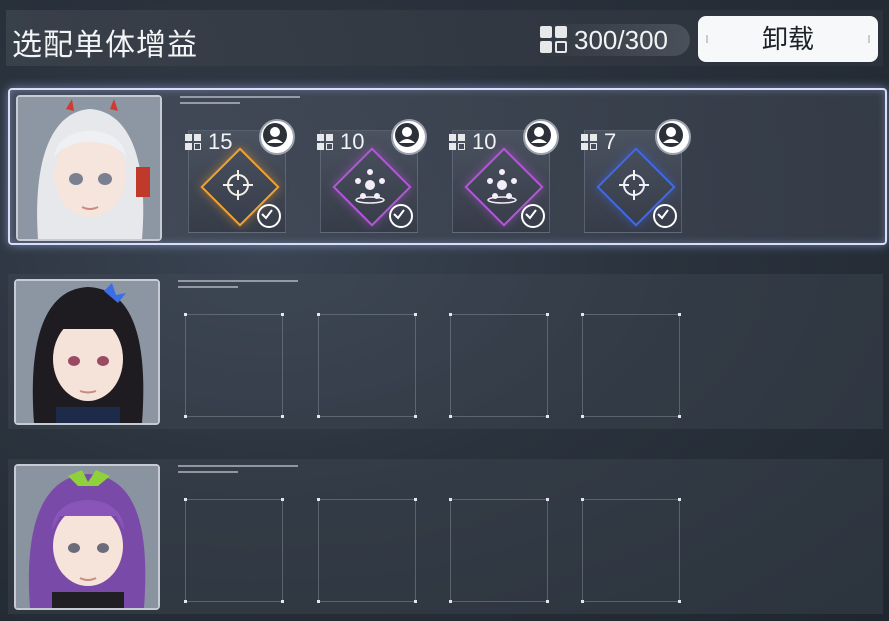 This screenshot has width=889, height=621. What do you see at coordinates (444, 38) in the screenshot?
I see `header-bar: 选配单体增益 300/300 卸载` at bounding box center [444, 38].